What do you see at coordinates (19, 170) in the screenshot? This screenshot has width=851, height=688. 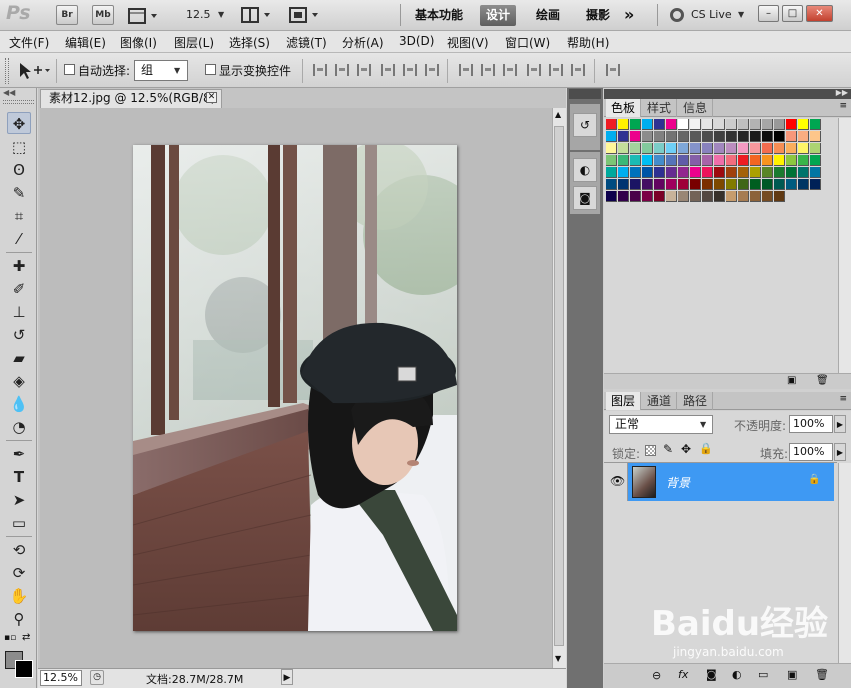 I see `lasso-tool-icon: ʘ` at bounding box center [19, 170].